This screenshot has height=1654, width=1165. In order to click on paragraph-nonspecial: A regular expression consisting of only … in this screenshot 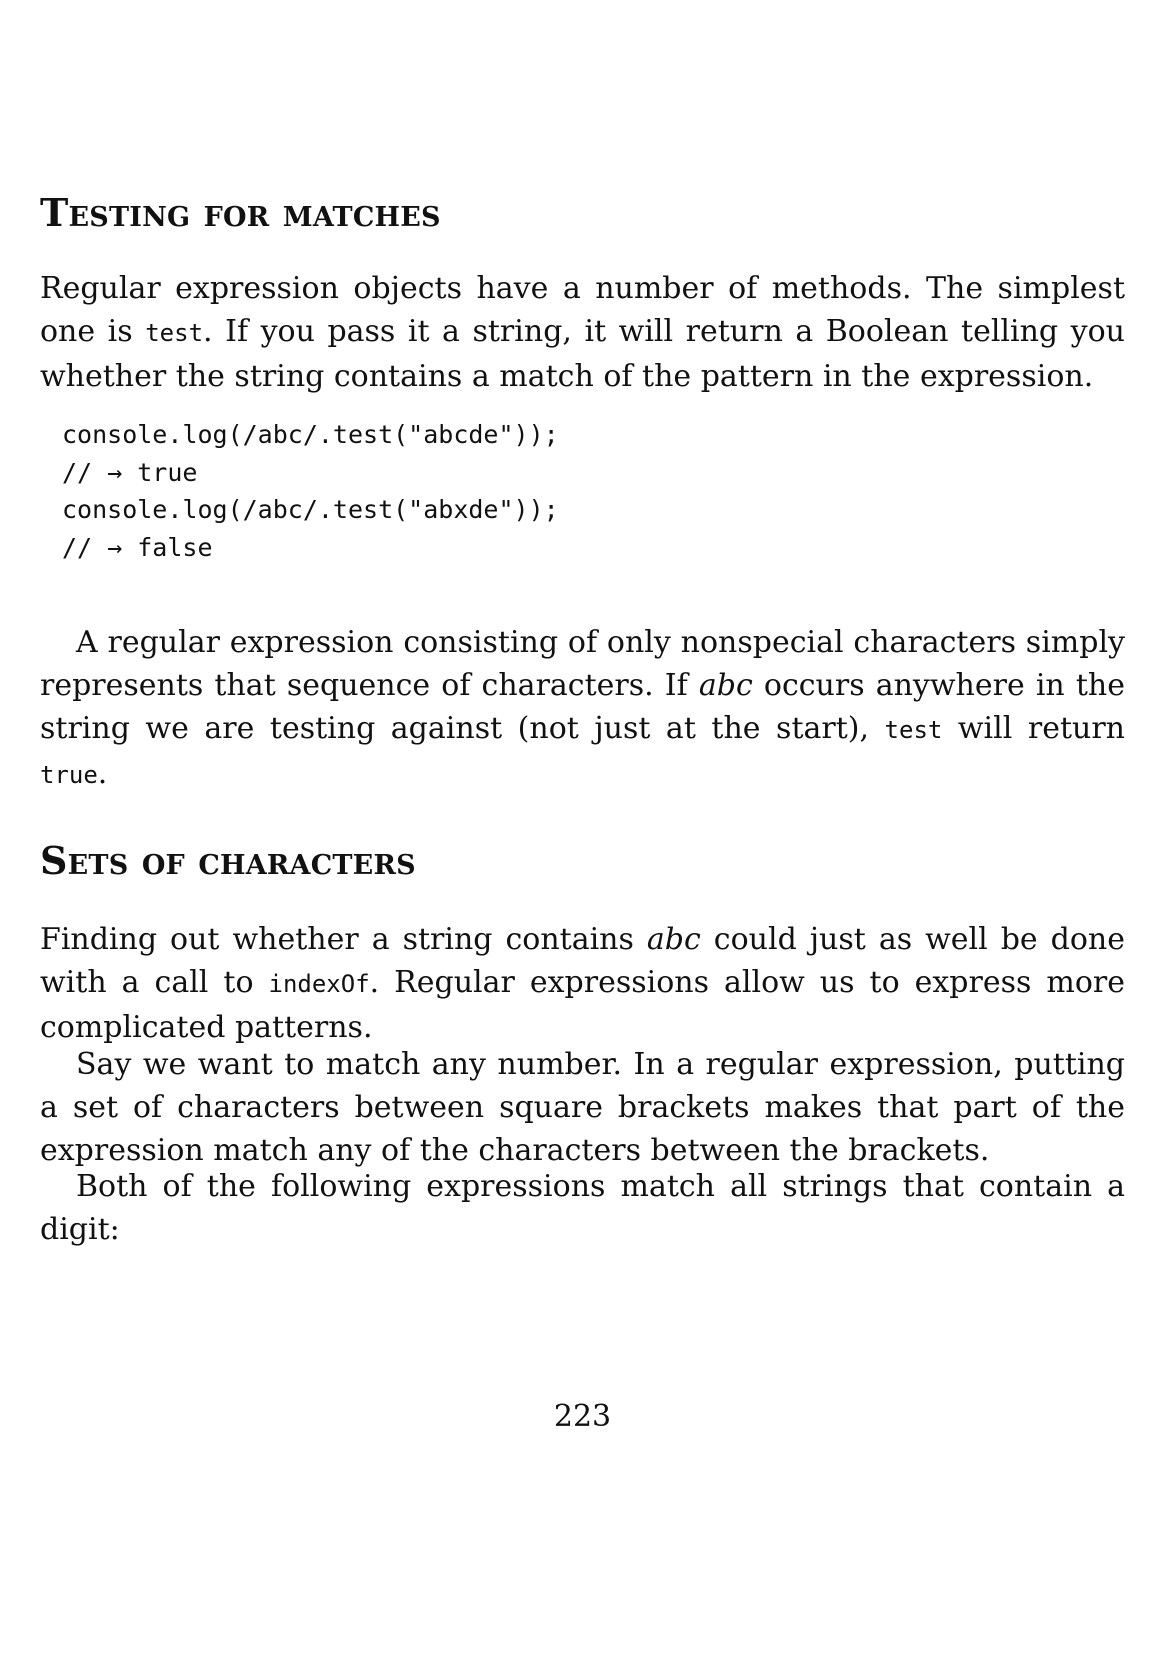, I will do `click(582, 709)`.